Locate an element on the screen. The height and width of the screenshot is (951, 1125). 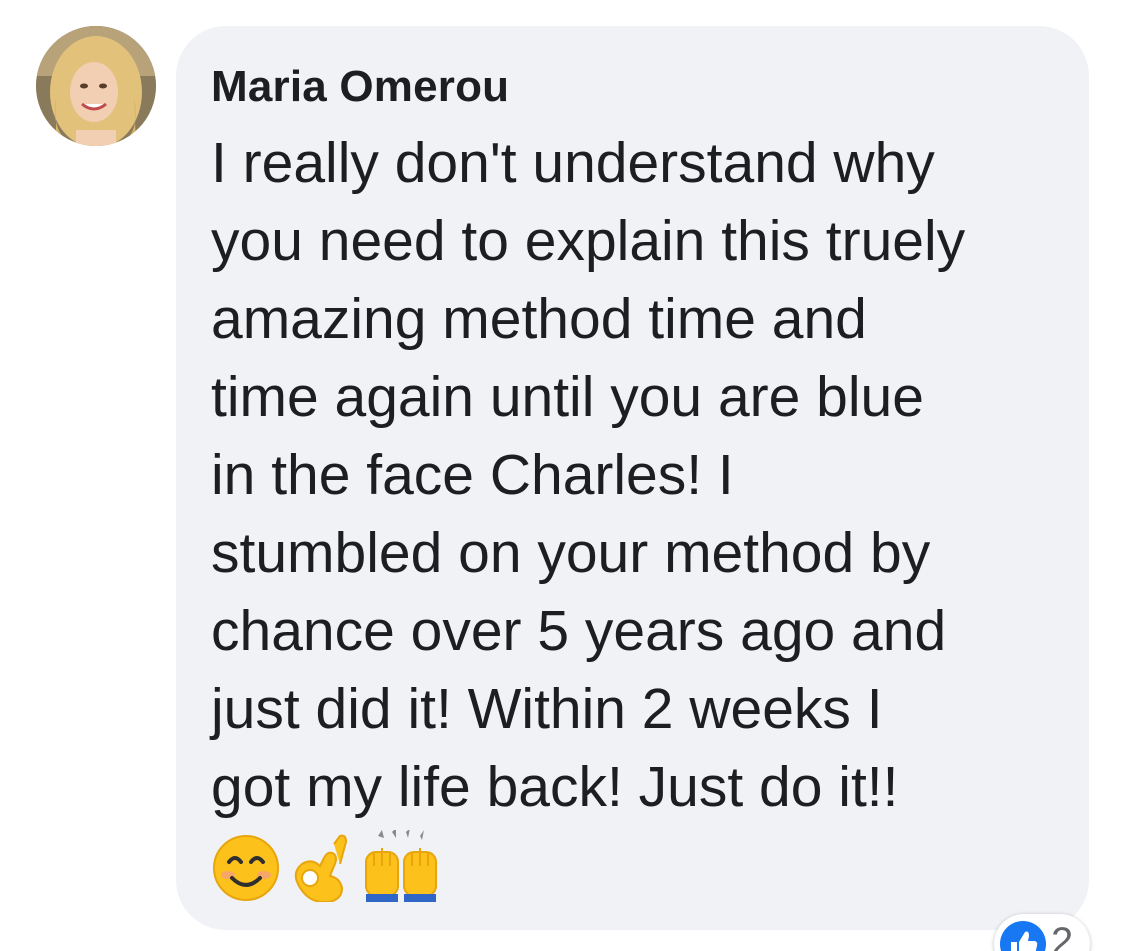
ok-hand-icon is located at coordinates (321, 868).